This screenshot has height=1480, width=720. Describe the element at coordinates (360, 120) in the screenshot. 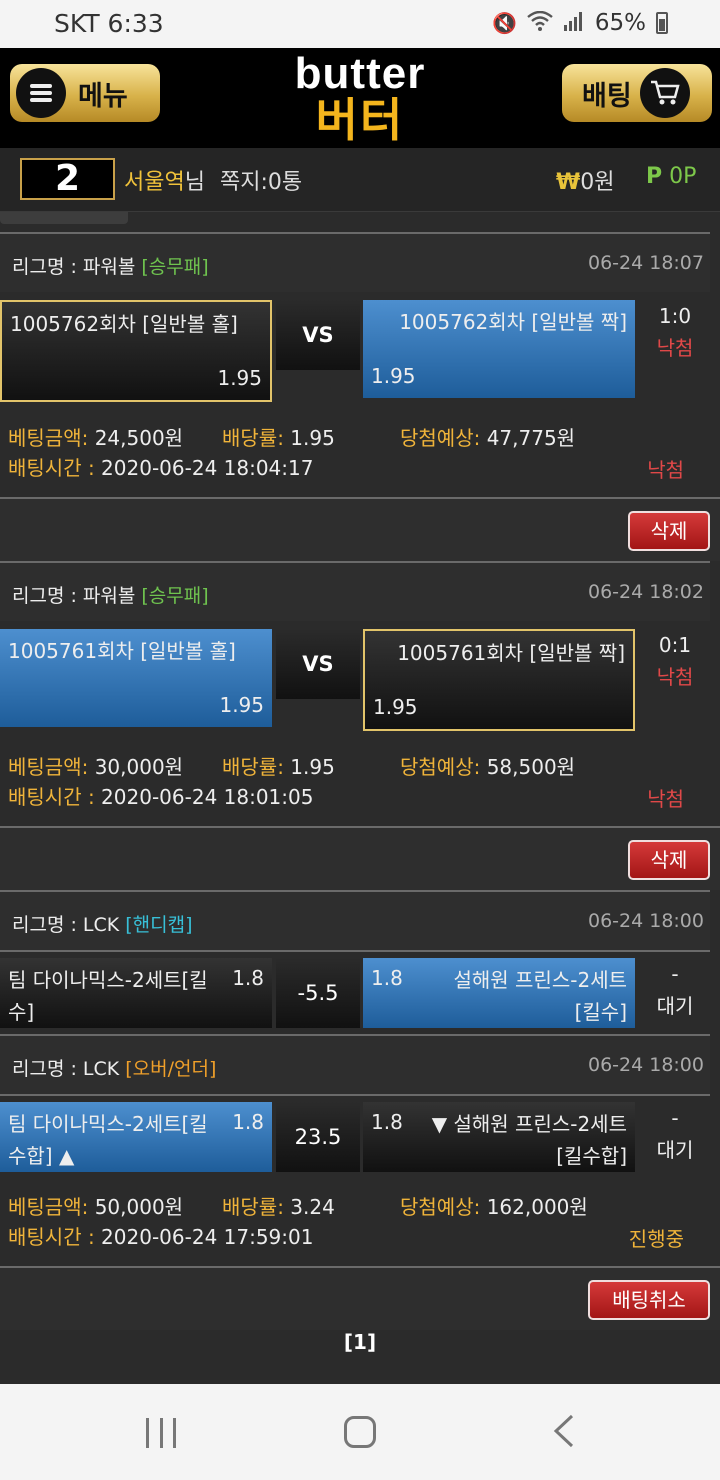

I see `logo-text-ko: 버터` at that location.